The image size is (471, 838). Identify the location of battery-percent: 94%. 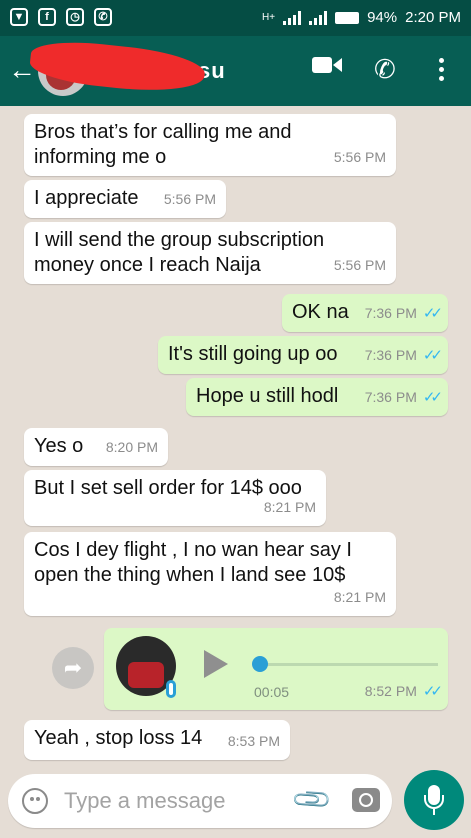
(382, 17).